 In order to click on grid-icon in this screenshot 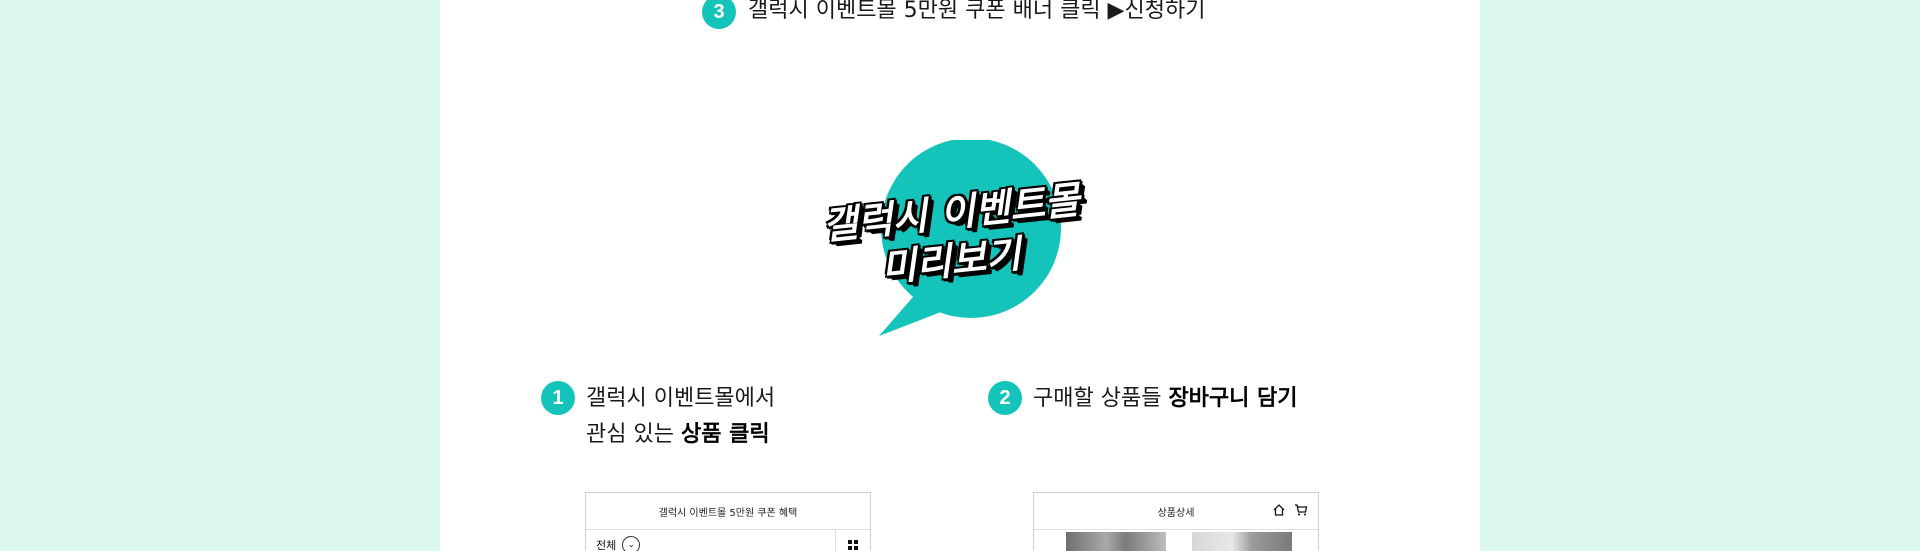, I will do `click(852, 540)`.